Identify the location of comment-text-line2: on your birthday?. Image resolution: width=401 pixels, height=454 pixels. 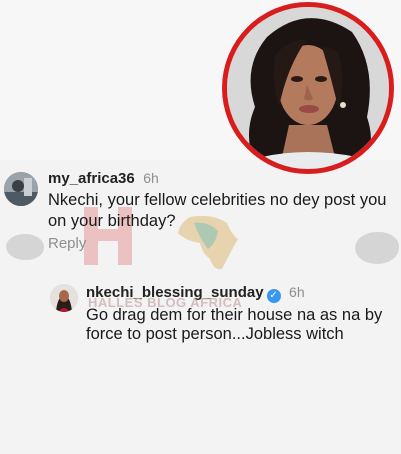
(112, 221).